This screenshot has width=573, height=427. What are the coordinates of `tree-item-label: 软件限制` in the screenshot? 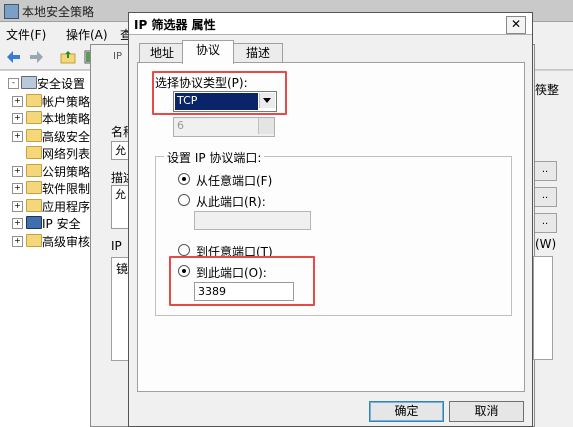 It's located at (66, 189).